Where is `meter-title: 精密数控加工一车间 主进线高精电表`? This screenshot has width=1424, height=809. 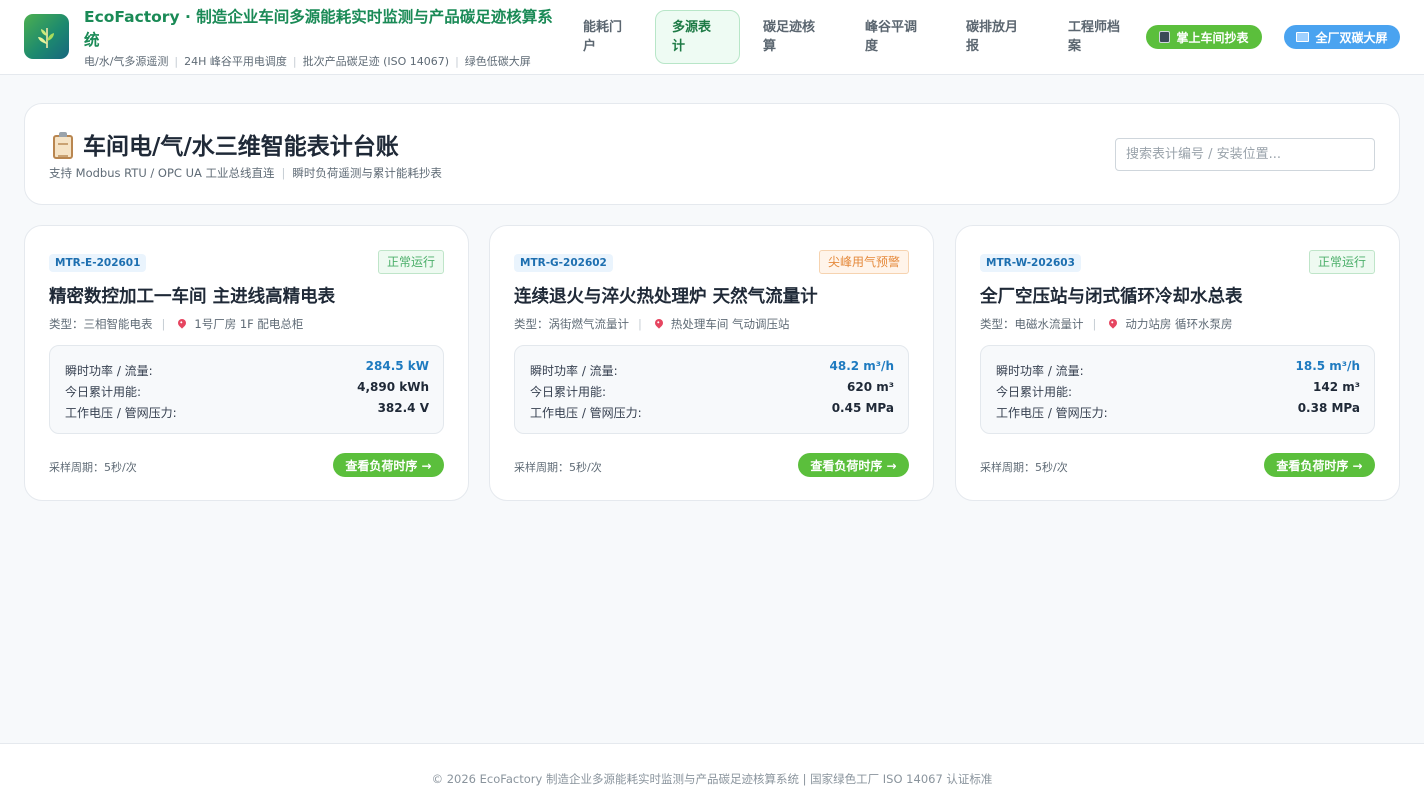
meter-title: 精密数控加工一车间 主进线高精电表 is located at coordinates (192, 297).